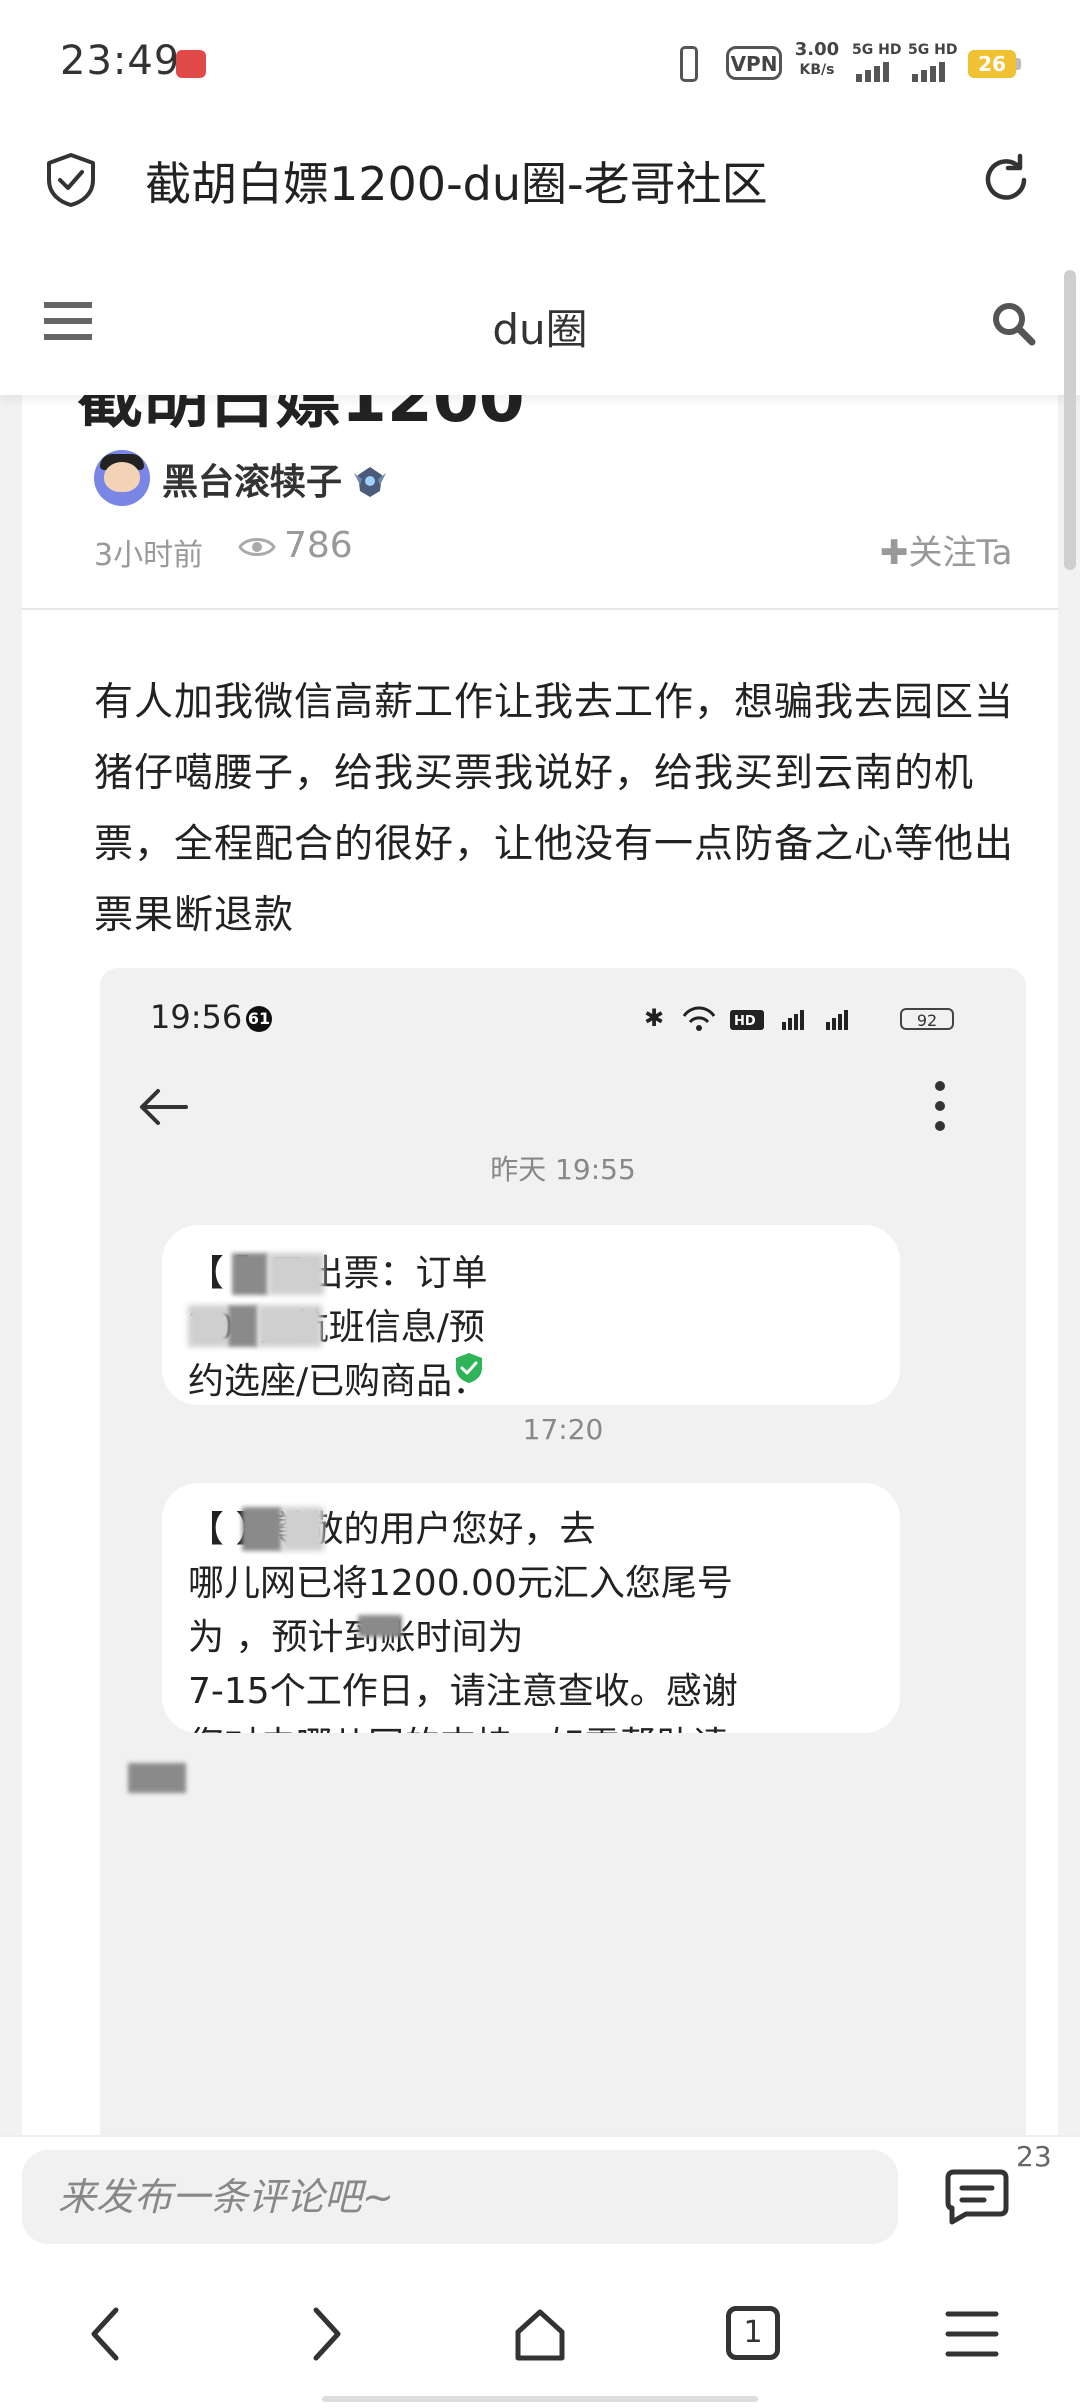 The height and width of the screenshot is (2408, 1080). What do you see at coordinates (927, 1019) in the screenshot?
I see `shot-battery: 92` at bounding box center [927, 1019].